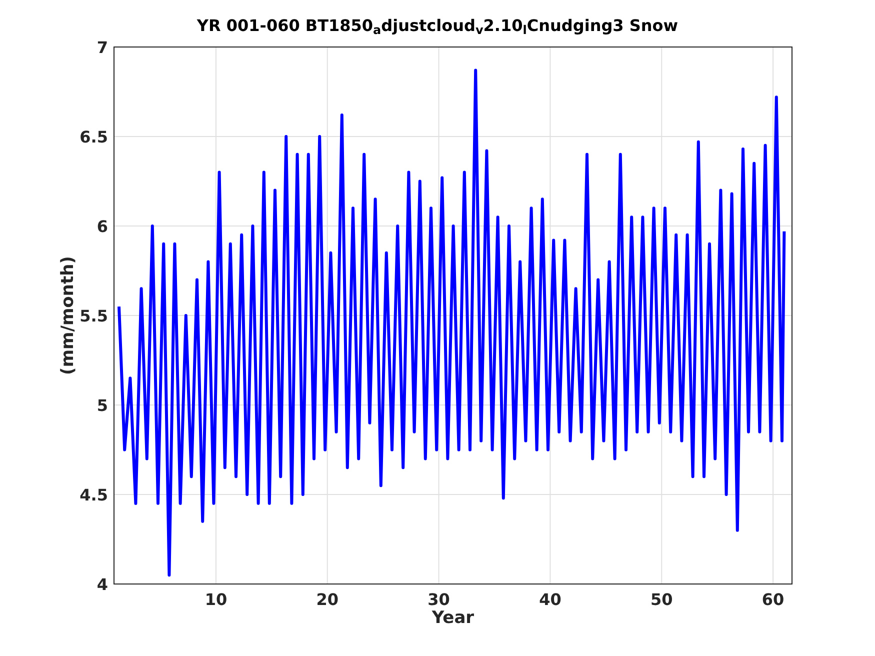 This screenshot has height=656, width=875. I want to click on x-tick-label: 10, so click(216, 599).